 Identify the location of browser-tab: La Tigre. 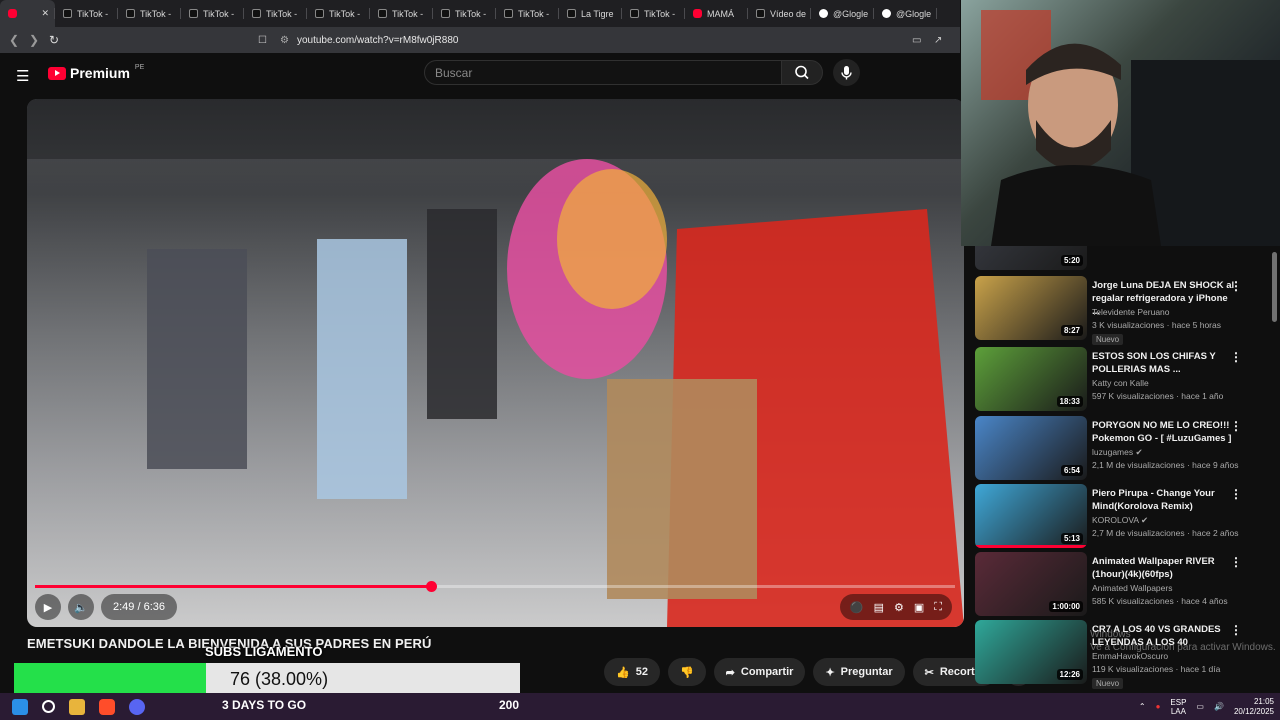
(590, 13).